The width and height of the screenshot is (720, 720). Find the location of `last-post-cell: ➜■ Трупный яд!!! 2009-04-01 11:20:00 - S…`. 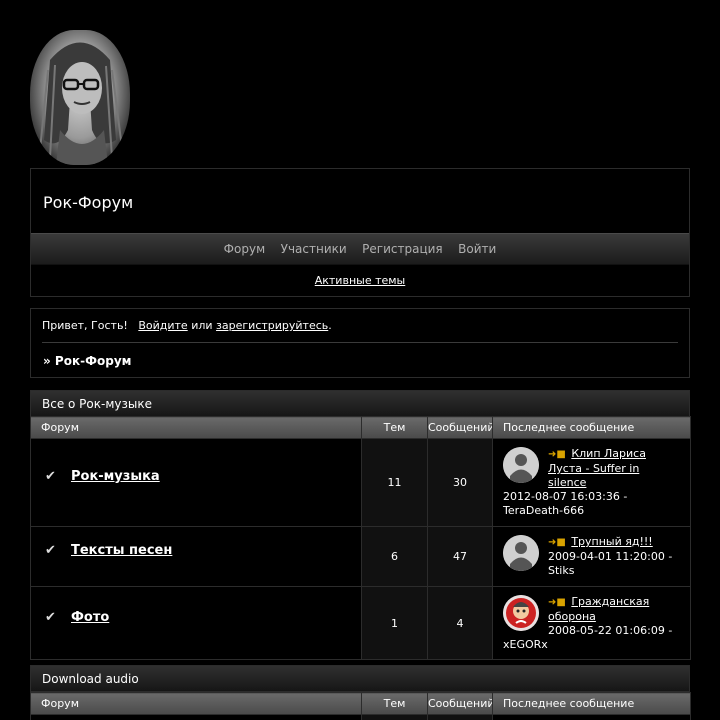

last-post-cell: ➜■ Трупный яд!!! 2009-04-01 11:20:00 - S… is located at coordinates (591, 556).